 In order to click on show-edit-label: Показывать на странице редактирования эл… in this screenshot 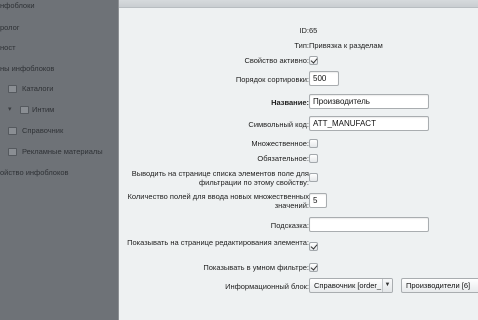, I will do `click(218, 242)`.